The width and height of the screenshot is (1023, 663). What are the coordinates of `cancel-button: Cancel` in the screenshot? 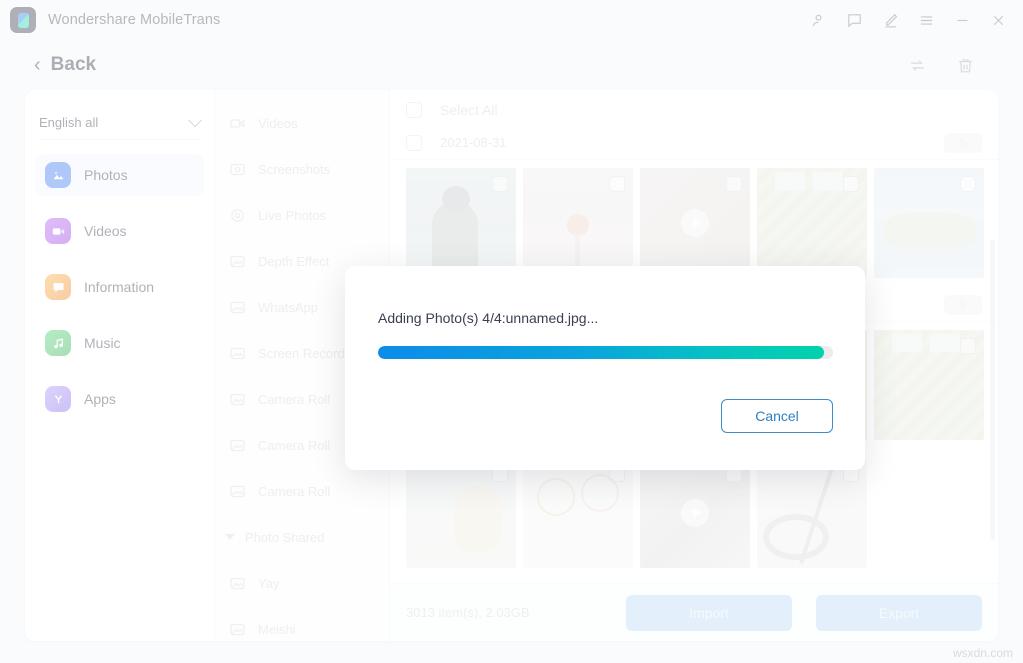 It's located at (777, 416).